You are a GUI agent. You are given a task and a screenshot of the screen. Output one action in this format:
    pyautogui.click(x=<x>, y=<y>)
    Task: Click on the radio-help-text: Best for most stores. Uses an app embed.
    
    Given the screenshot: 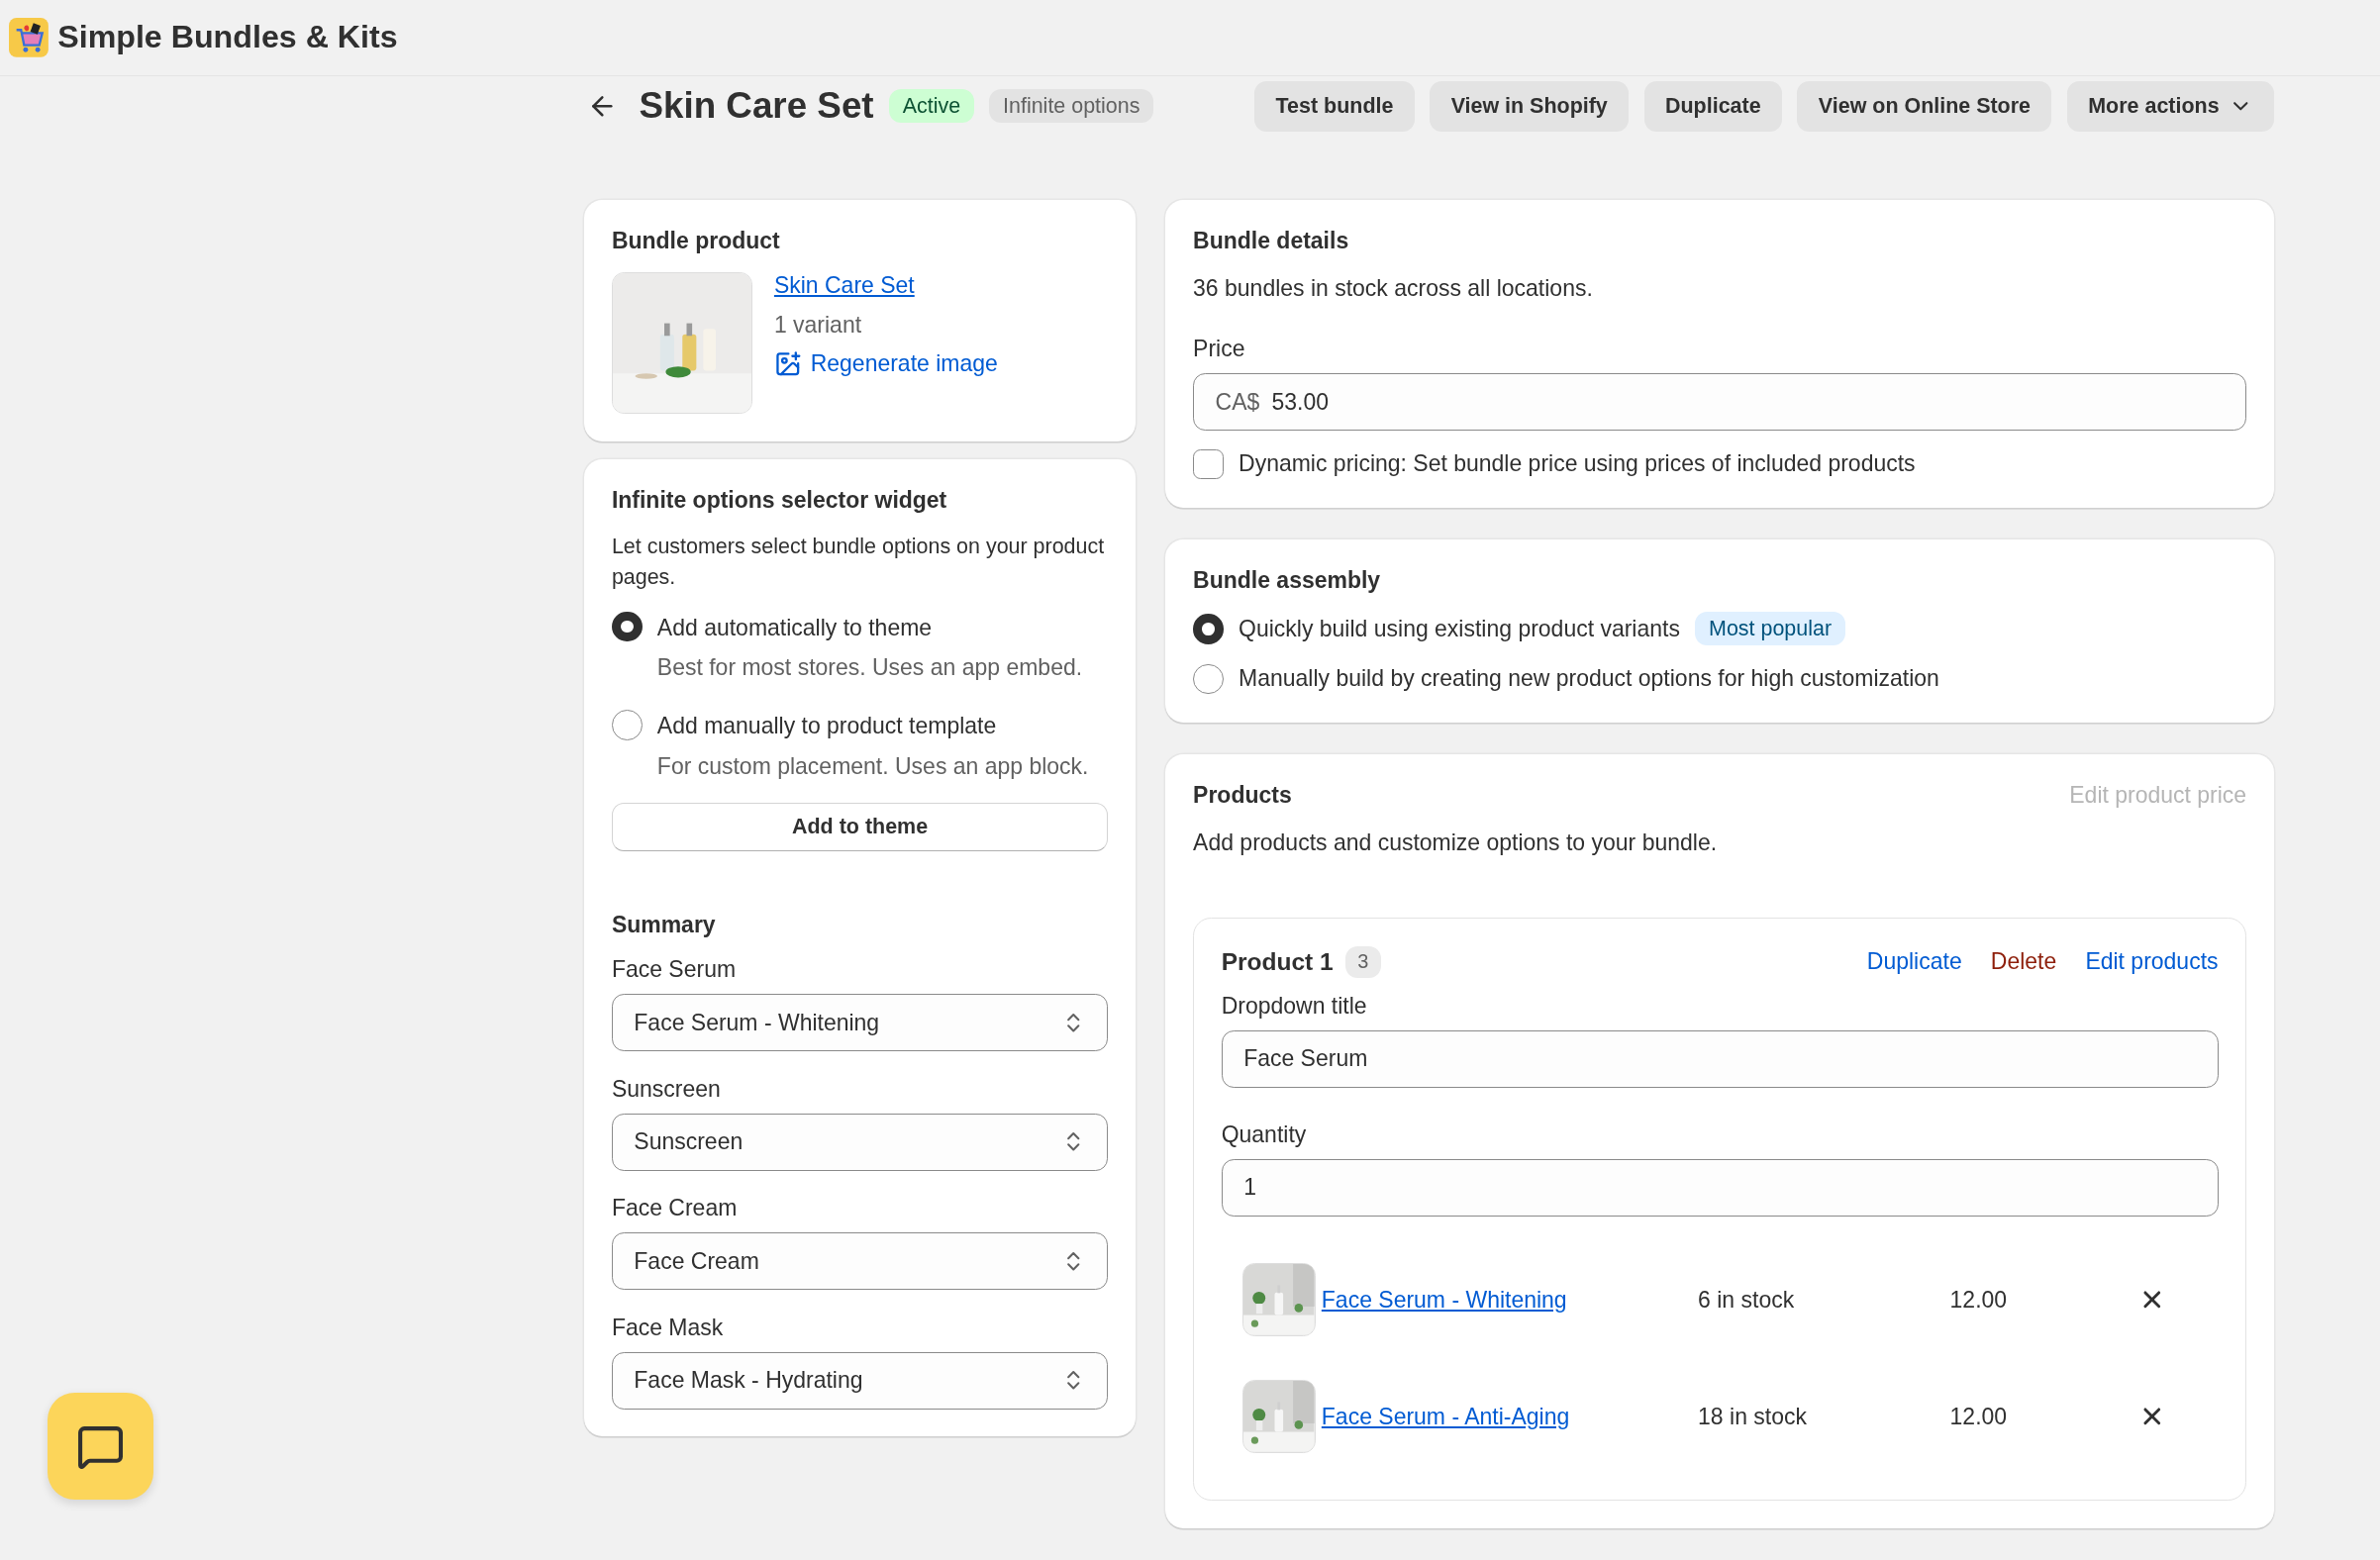 What is the action you would take?
    pyautogui.click(x=869, y=667)
    